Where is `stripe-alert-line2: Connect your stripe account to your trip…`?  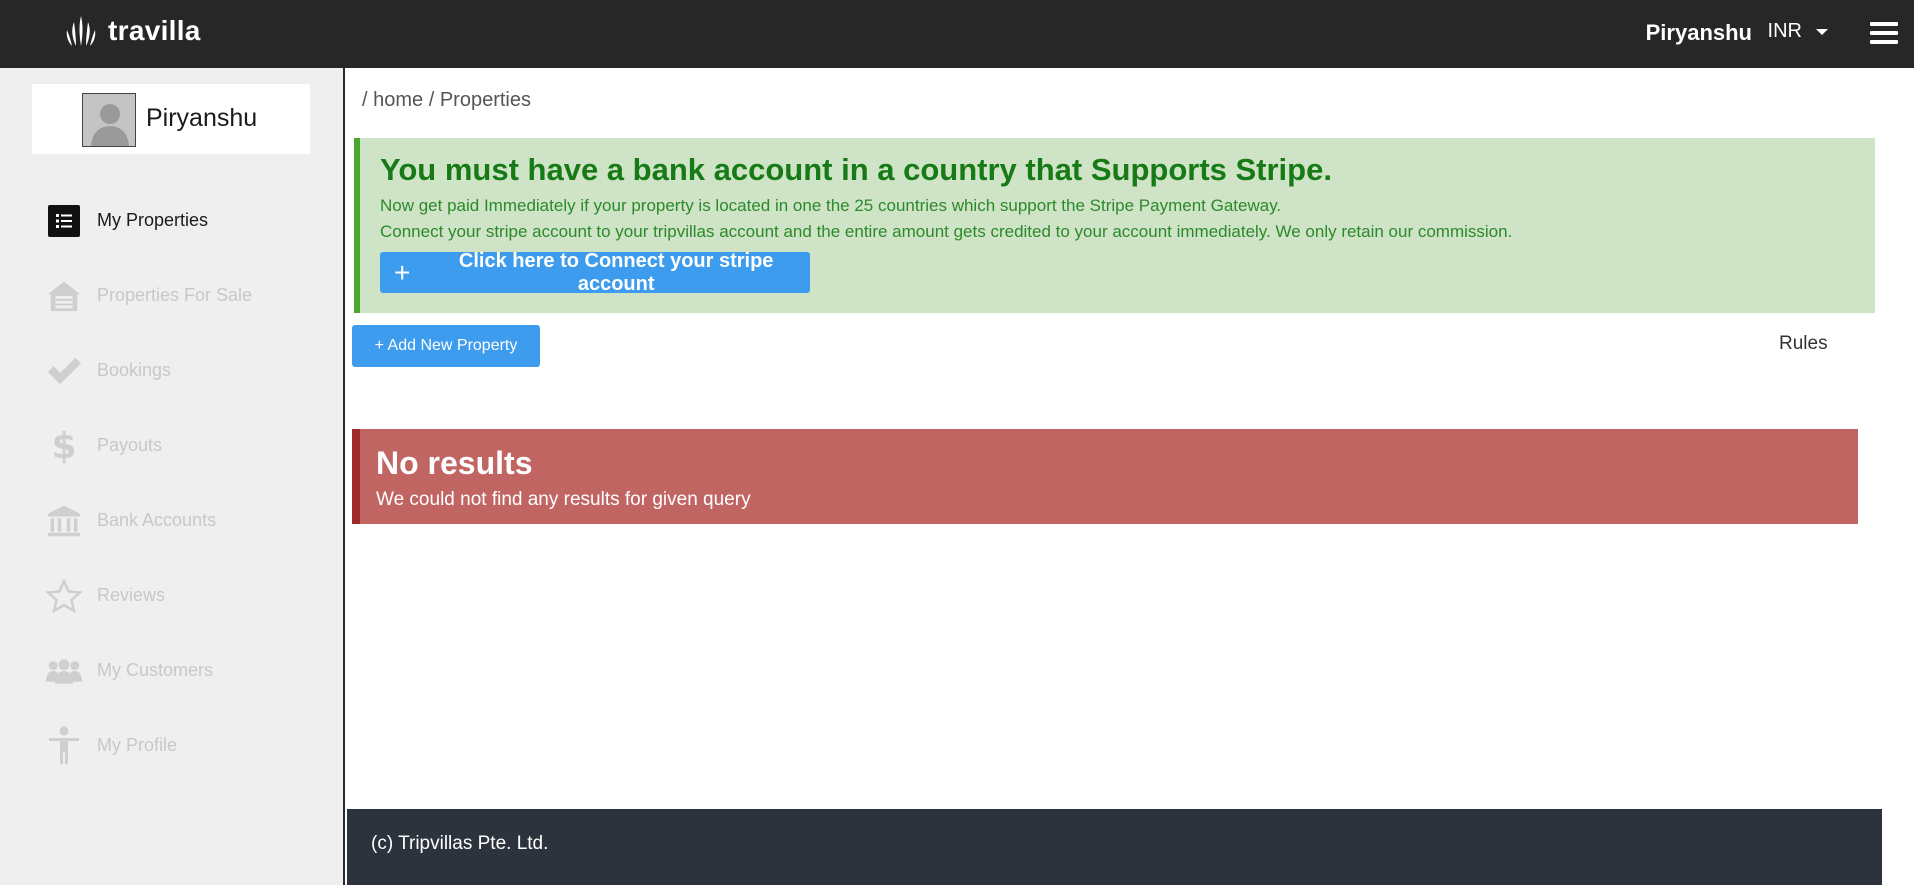
stripe-alert-line2: Connect your stripe account to your trip… is located at coordinates (946, 231).